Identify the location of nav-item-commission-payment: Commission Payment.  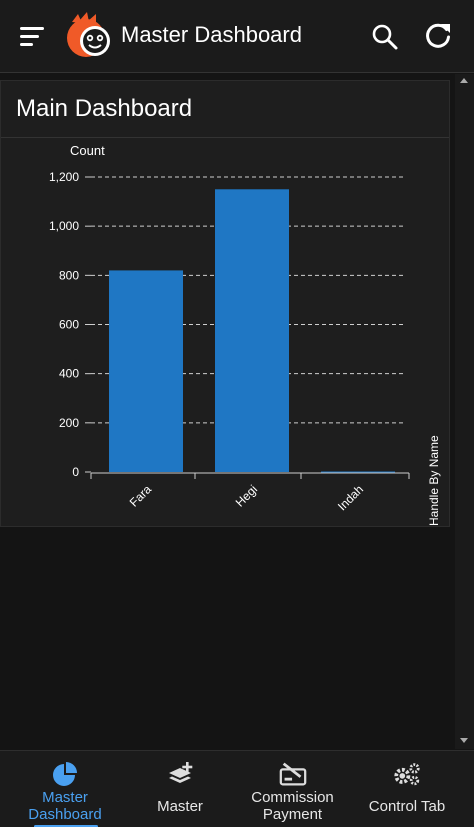
(292, 789).